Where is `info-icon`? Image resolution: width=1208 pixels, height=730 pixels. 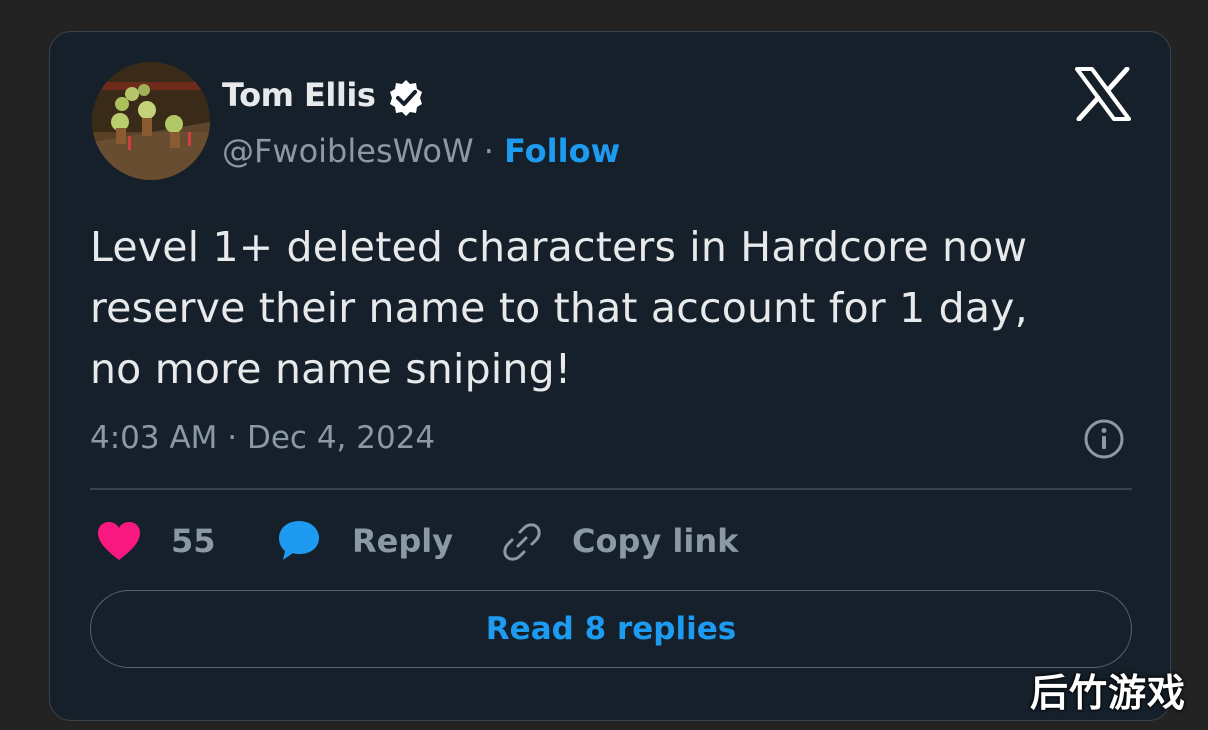
info-icon is located at coordinates (1104, 439).